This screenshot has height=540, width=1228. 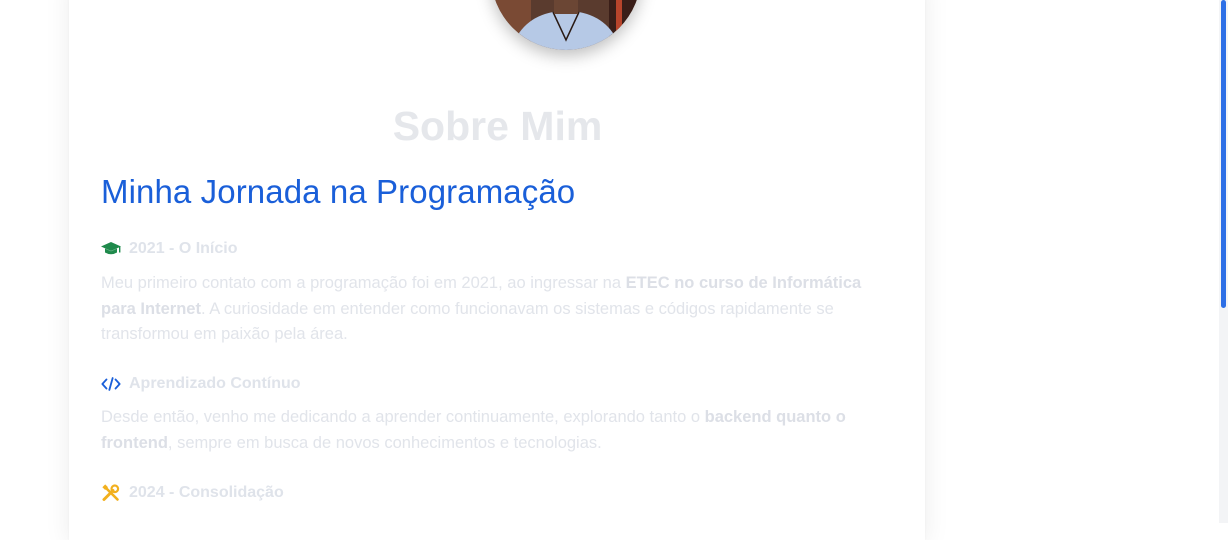 I want to click on code-icon, so click(x=111, y=384).